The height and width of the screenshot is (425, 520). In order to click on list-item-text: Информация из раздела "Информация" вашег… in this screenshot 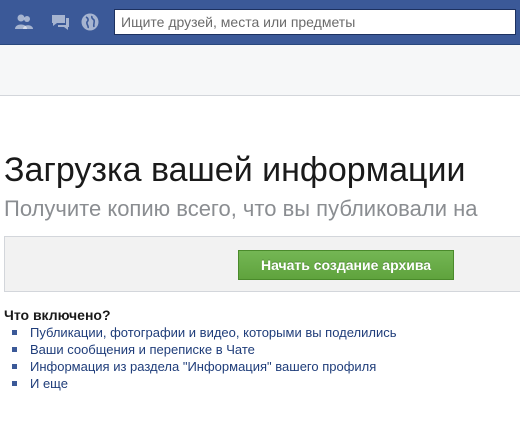, I will do `click(203, 366)`.